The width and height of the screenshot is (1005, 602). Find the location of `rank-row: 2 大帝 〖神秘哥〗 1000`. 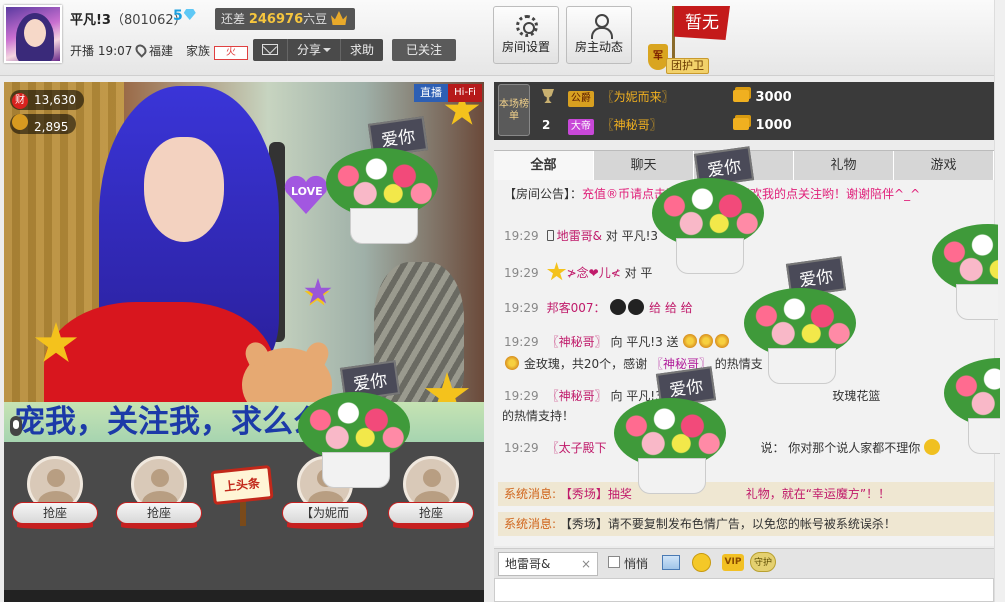

rank-row: 2 大帝 〖神秘哥〗 1000 is located at coordinates (772, 125).